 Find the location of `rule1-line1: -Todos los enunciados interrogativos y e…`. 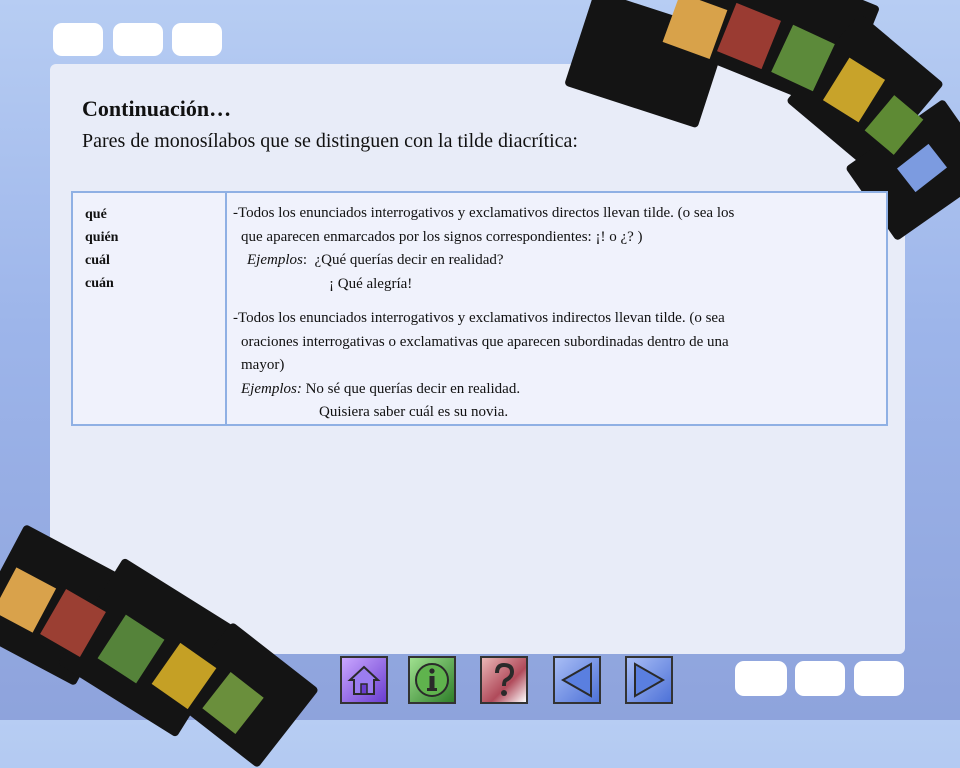

rule1-line1: -Todos los enunciados interrogativos y e… is located at coordinates (484, 213).